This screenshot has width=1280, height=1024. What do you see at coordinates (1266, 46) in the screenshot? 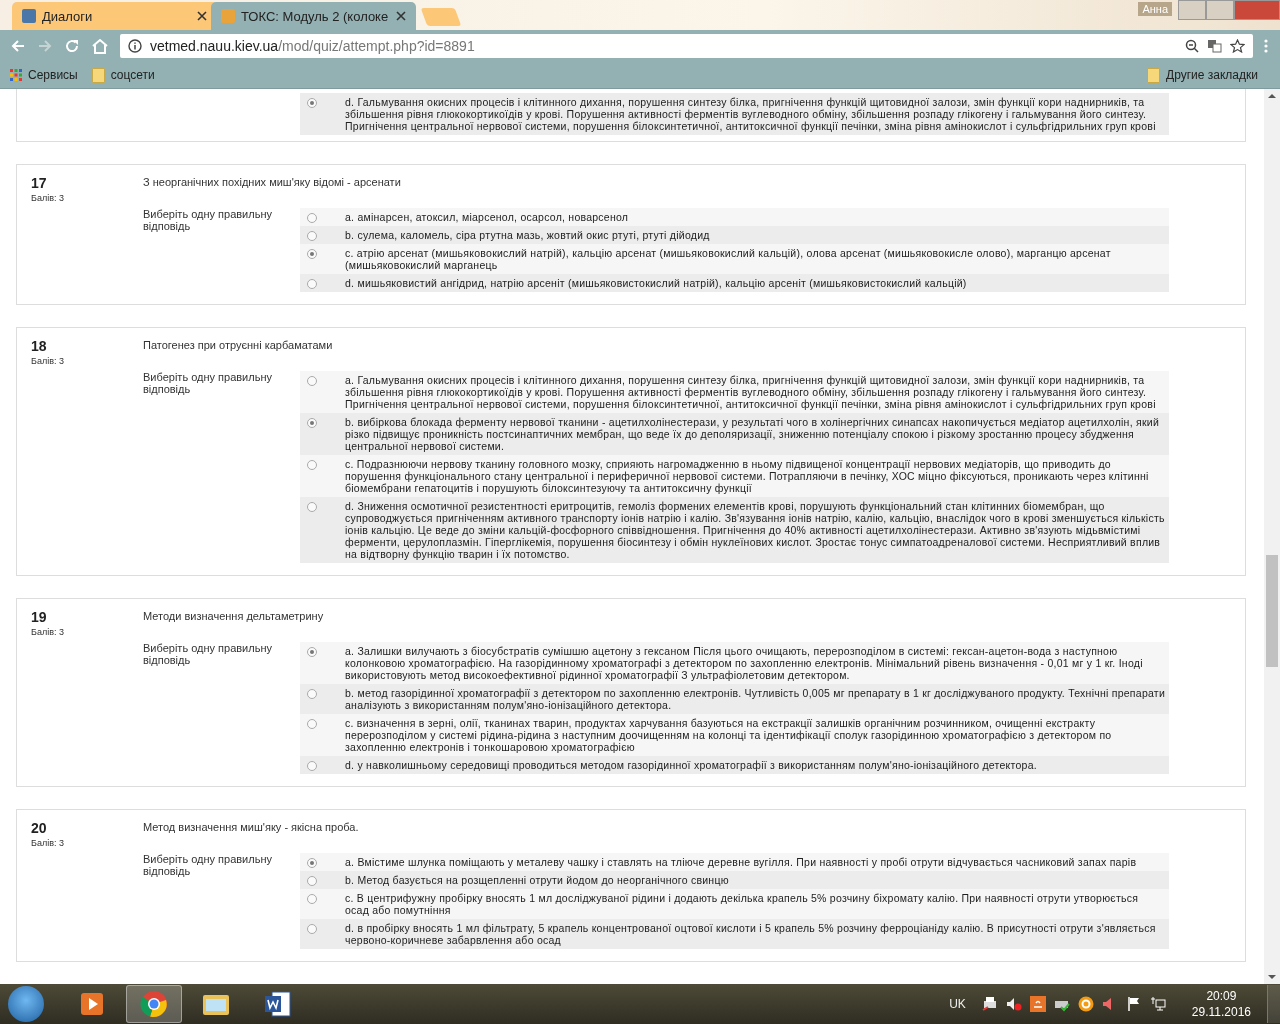
I see `menu-icon` at bounding box center [1266, 46].